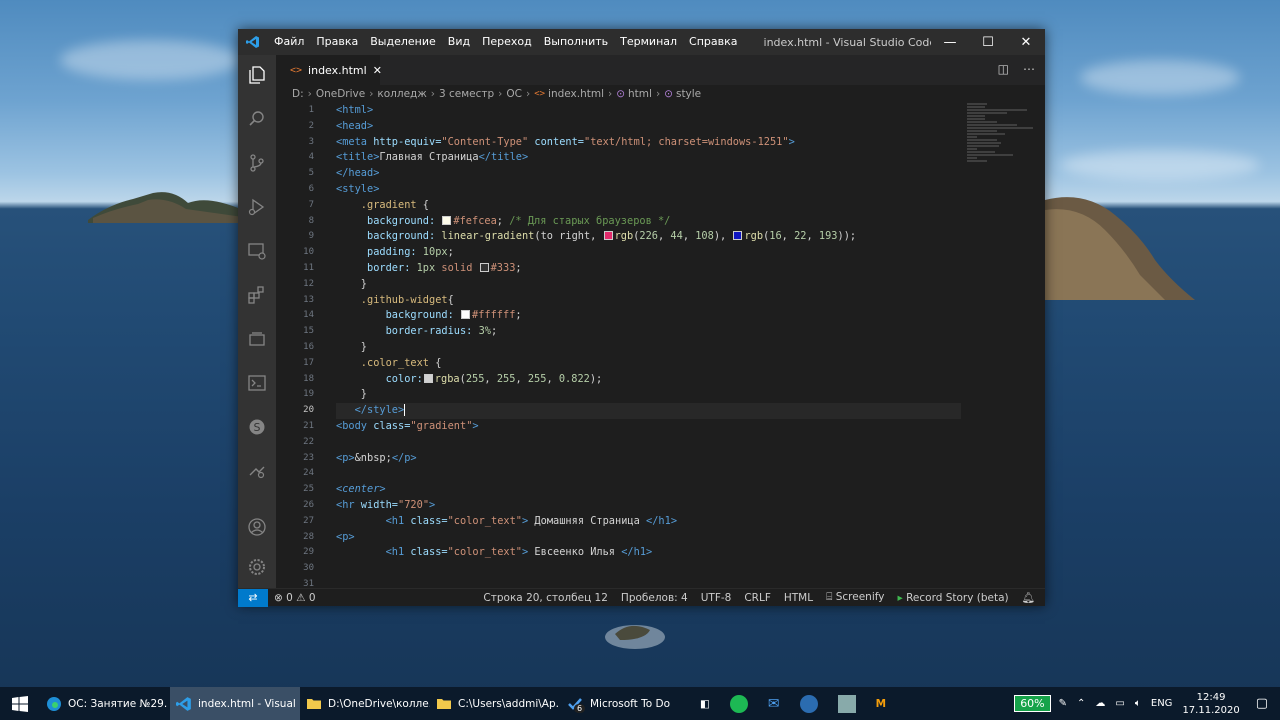  What do you see at coordinates (798, 598) in the screenshot?
I see `language-mode: HTML` at bounding box center [798, 598].